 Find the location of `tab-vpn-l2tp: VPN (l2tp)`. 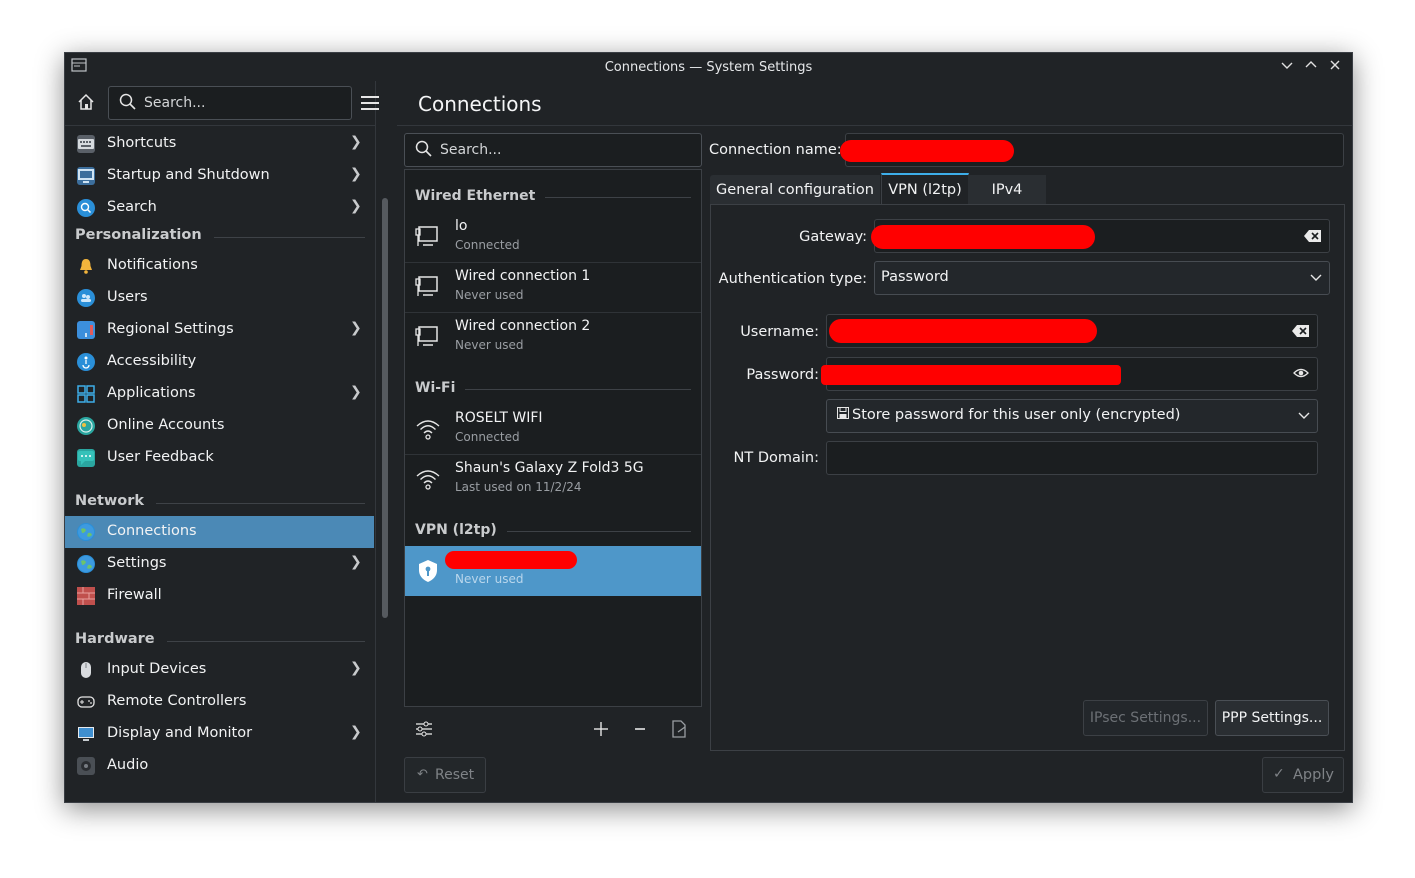

tab-vpn-l2tp: VPN (l2tp) is located at coordinates (925, 190).